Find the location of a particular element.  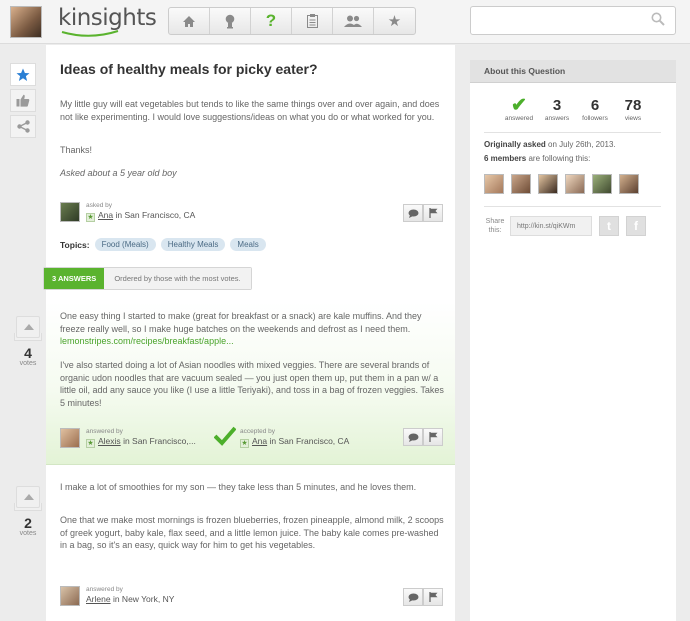

nav-people-button is located at coordinates (353, 21).